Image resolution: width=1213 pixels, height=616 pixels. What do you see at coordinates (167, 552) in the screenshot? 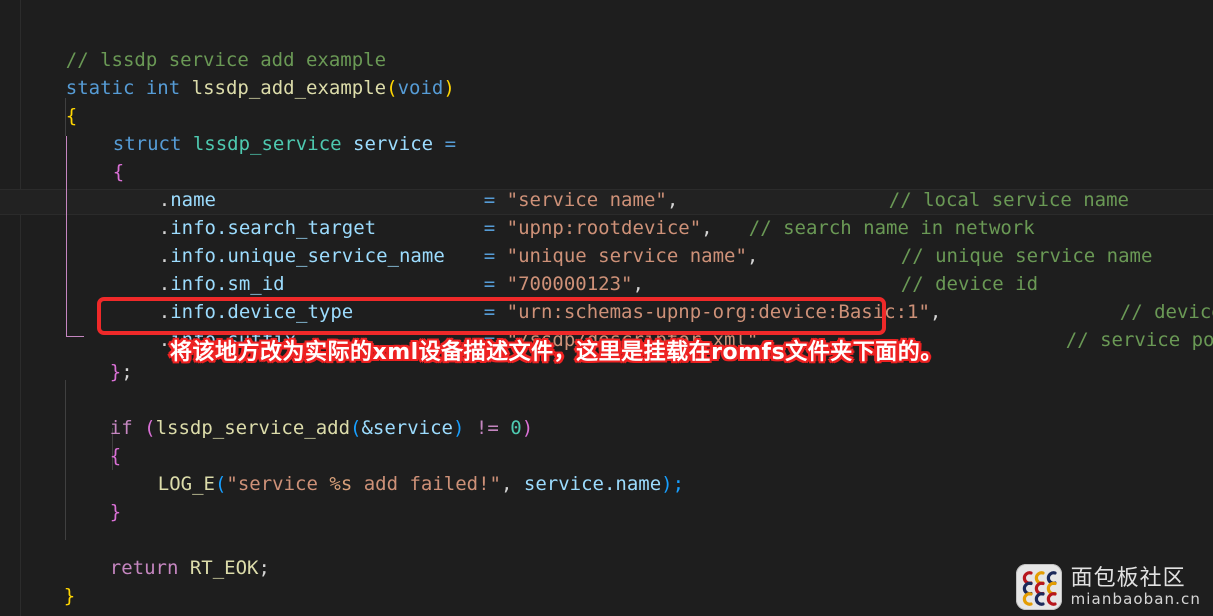
I see `code-line-return-statement: return RT_EOK;` at bounding box center [167, 552].